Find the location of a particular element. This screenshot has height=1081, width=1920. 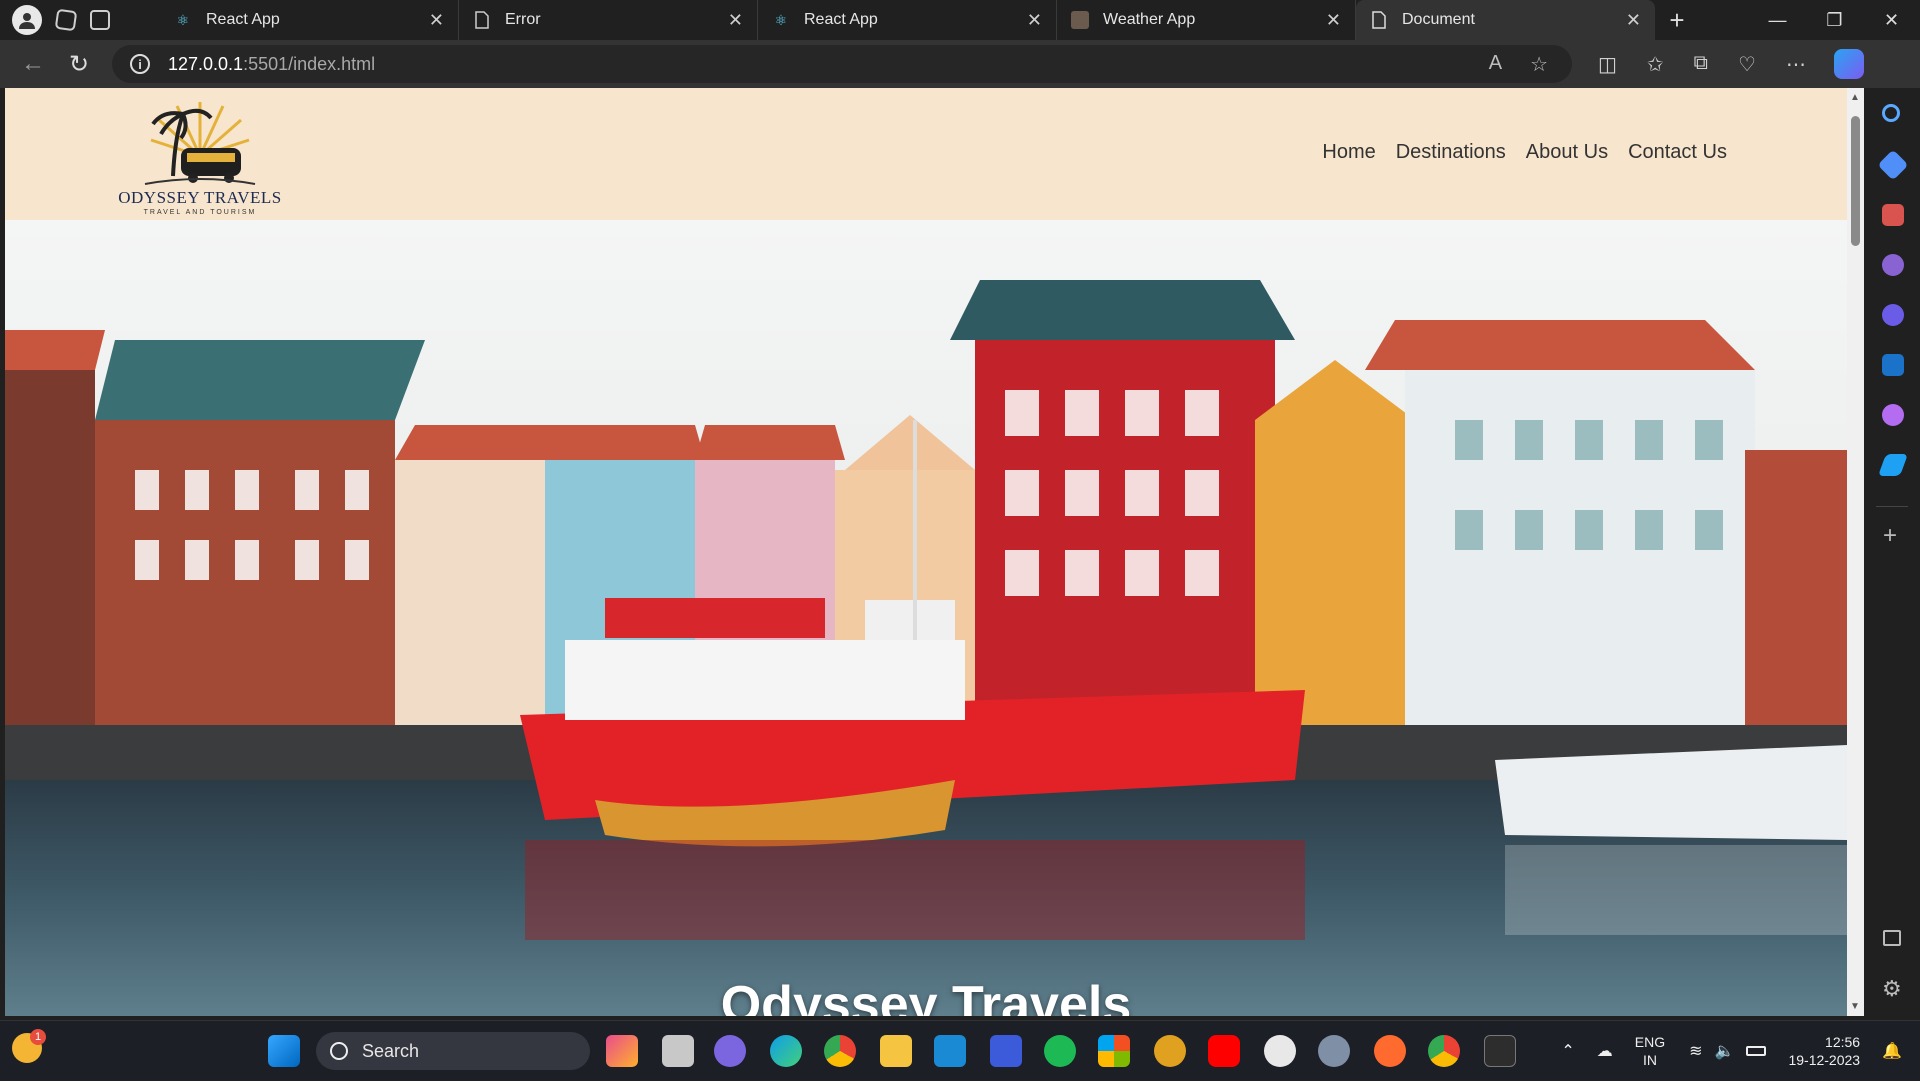

url-text: 127.0.0.1:5501/index.html is located at coordinates (271, 64).